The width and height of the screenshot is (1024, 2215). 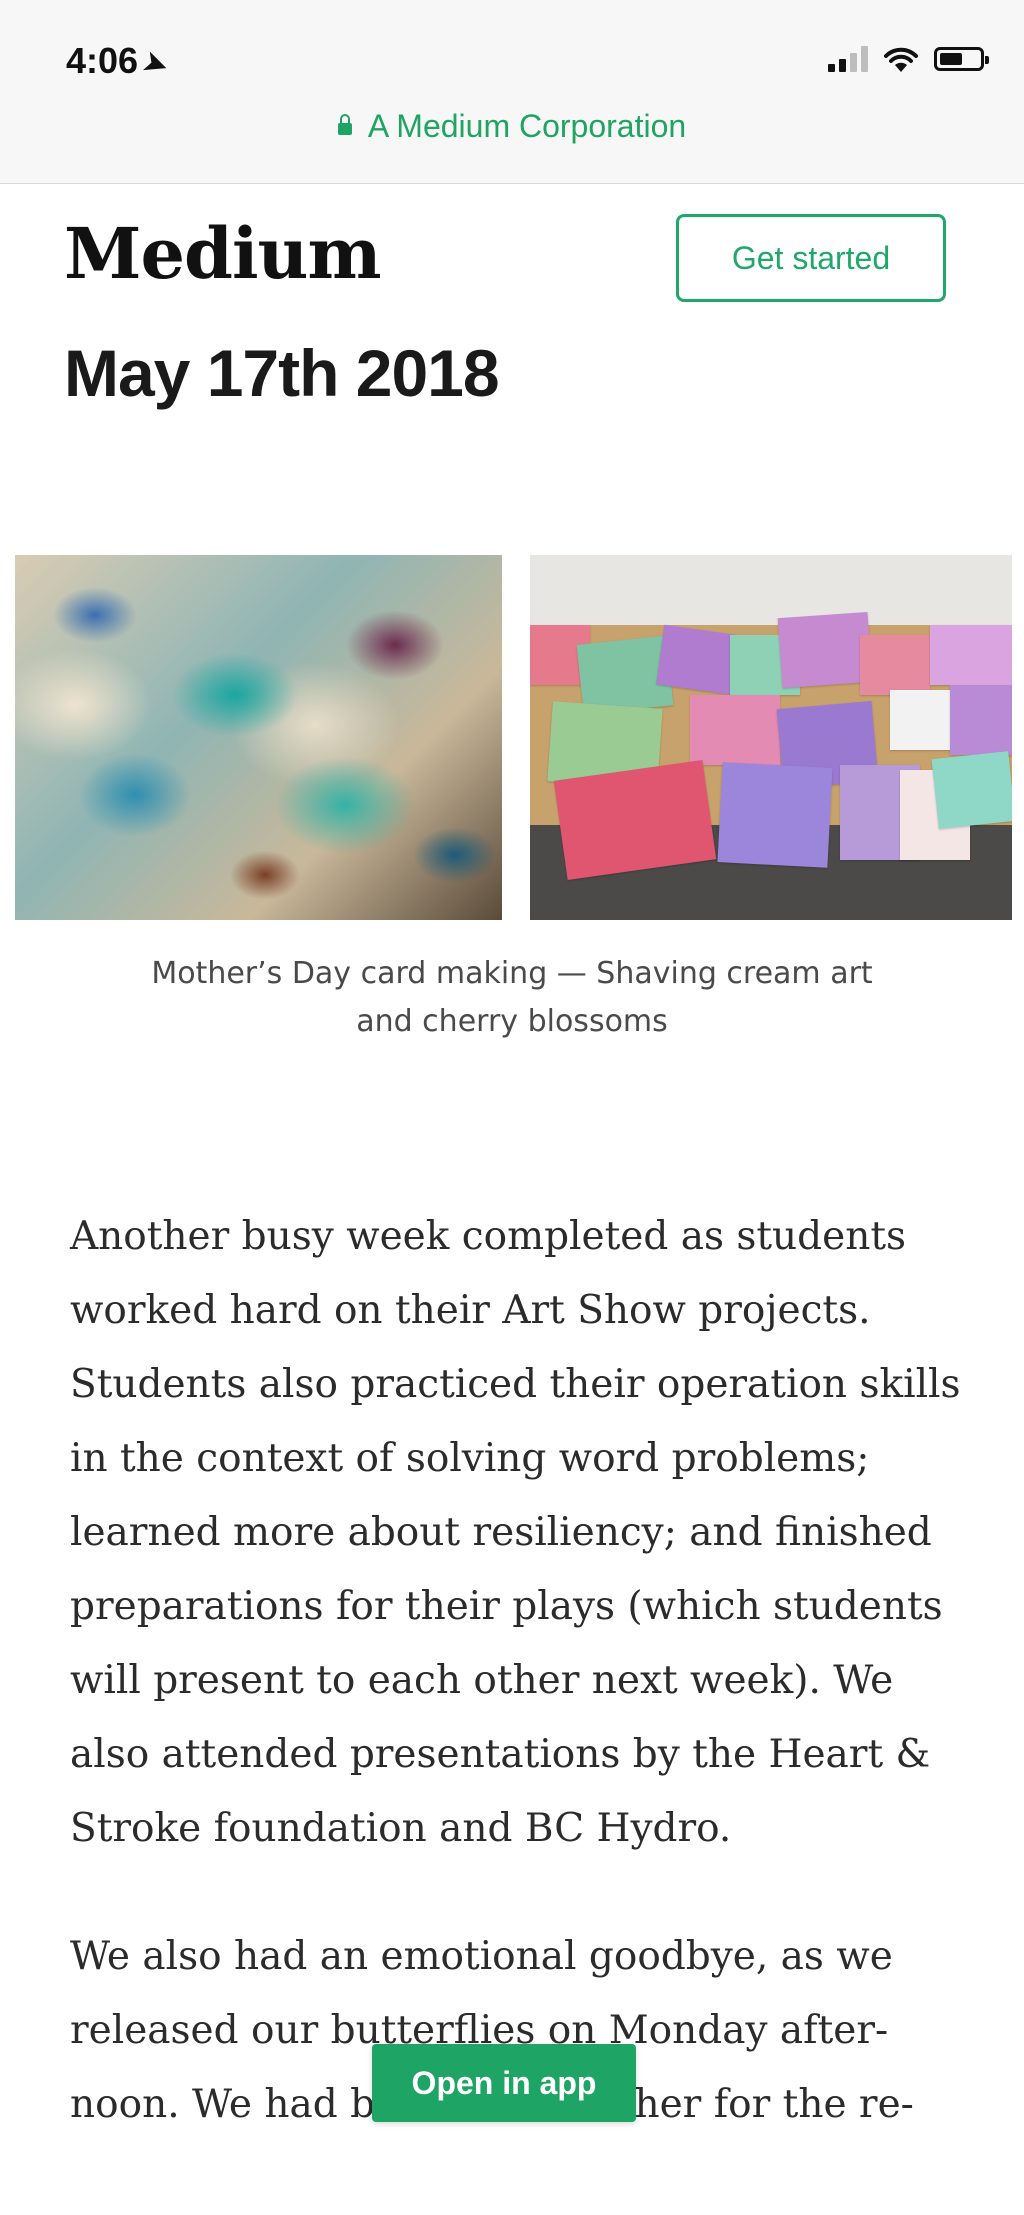 I want to click on caption-line-2: and cherry blossoms, so click(x=512, y=1021).